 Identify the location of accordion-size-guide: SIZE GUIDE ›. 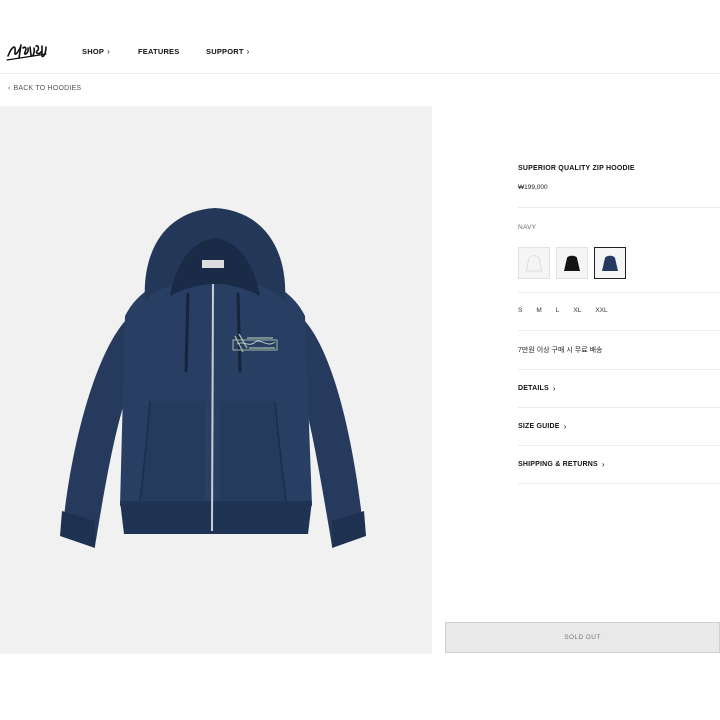
(542, 426).